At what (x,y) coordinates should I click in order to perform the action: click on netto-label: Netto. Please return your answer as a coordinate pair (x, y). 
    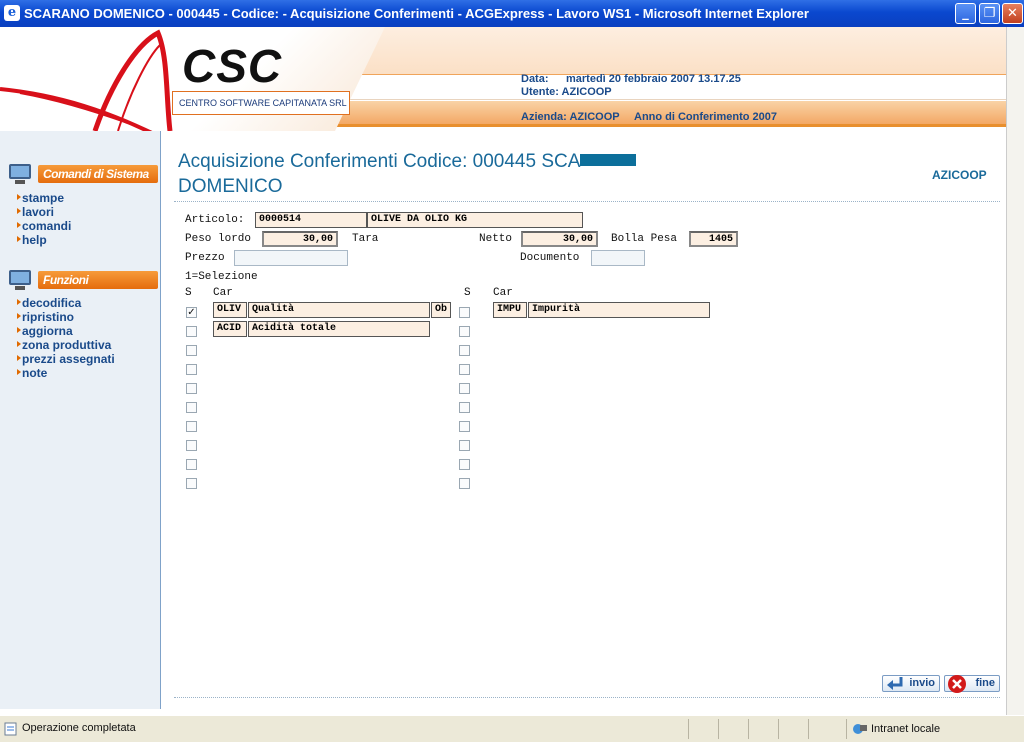
    Looking at the image, I should click on (496, 239).